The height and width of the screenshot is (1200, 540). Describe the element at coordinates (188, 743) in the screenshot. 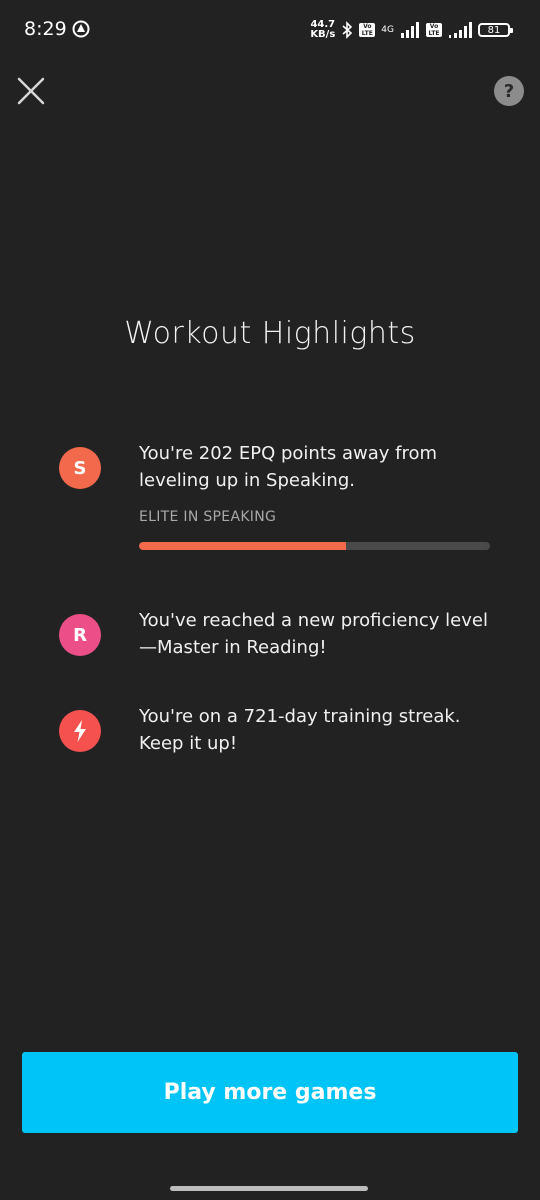

I see `highlight-text-line: Keep it up!` at that location.